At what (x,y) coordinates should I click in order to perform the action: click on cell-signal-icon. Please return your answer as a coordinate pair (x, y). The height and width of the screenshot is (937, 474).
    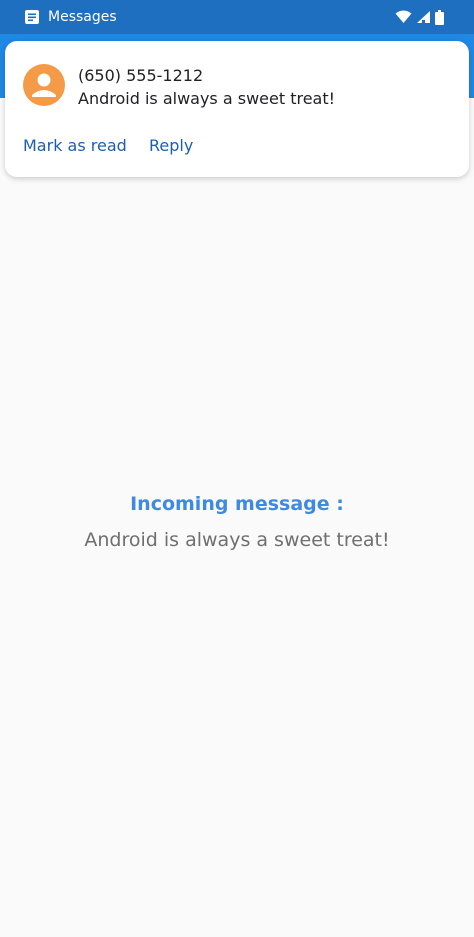
    Looking at the image, I should click on (423, 17).